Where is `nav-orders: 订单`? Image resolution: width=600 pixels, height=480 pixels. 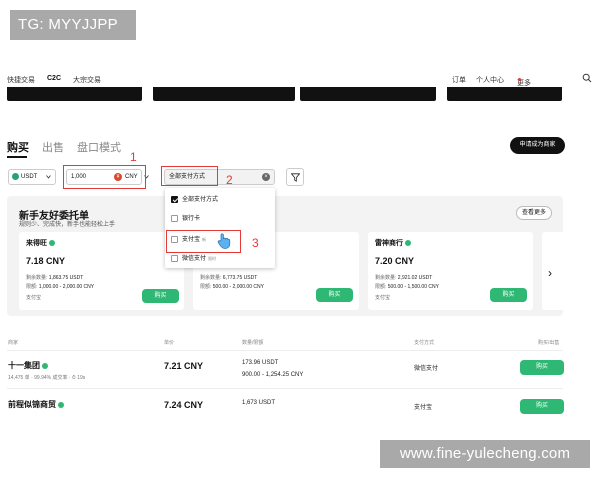 nav-orders: 订单 is located at coordinates (459, 80).